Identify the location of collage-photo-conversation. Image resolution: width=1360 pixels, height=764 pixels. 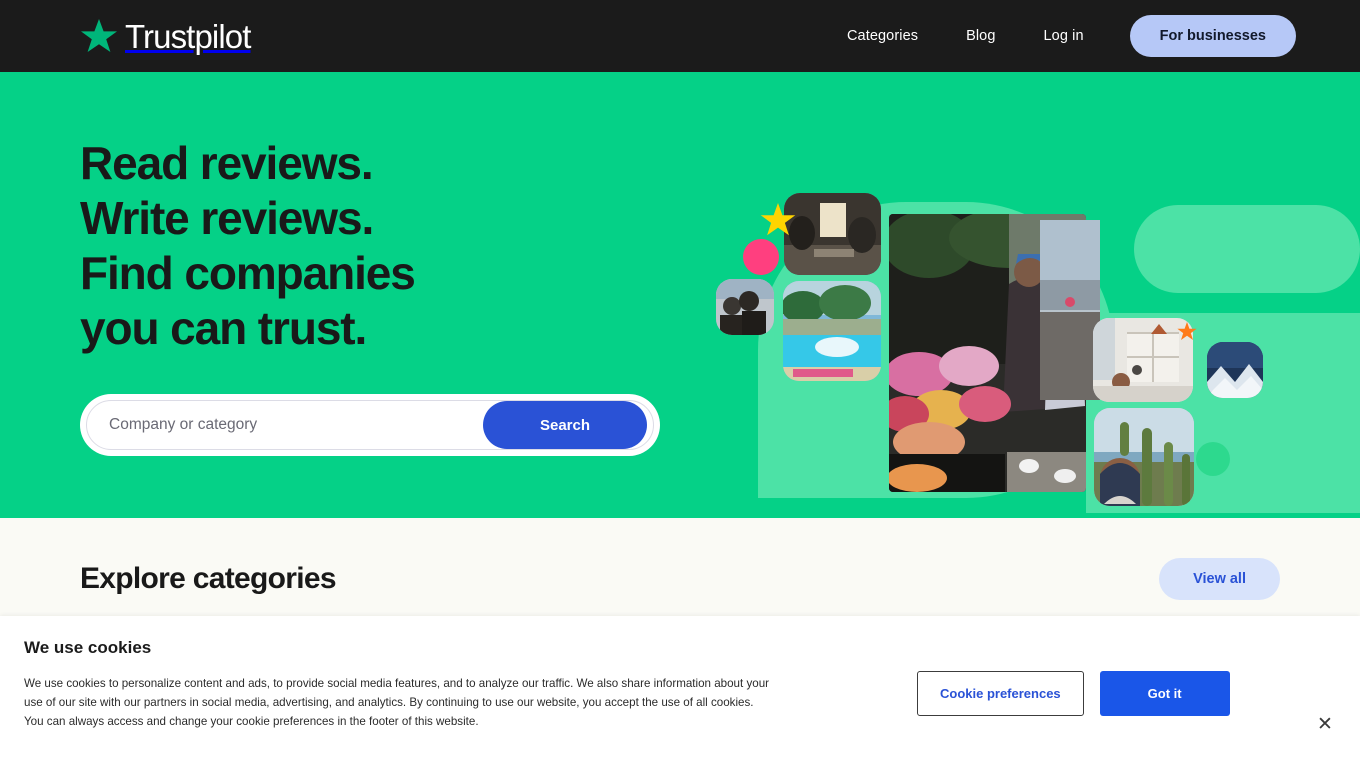
(745, 307).